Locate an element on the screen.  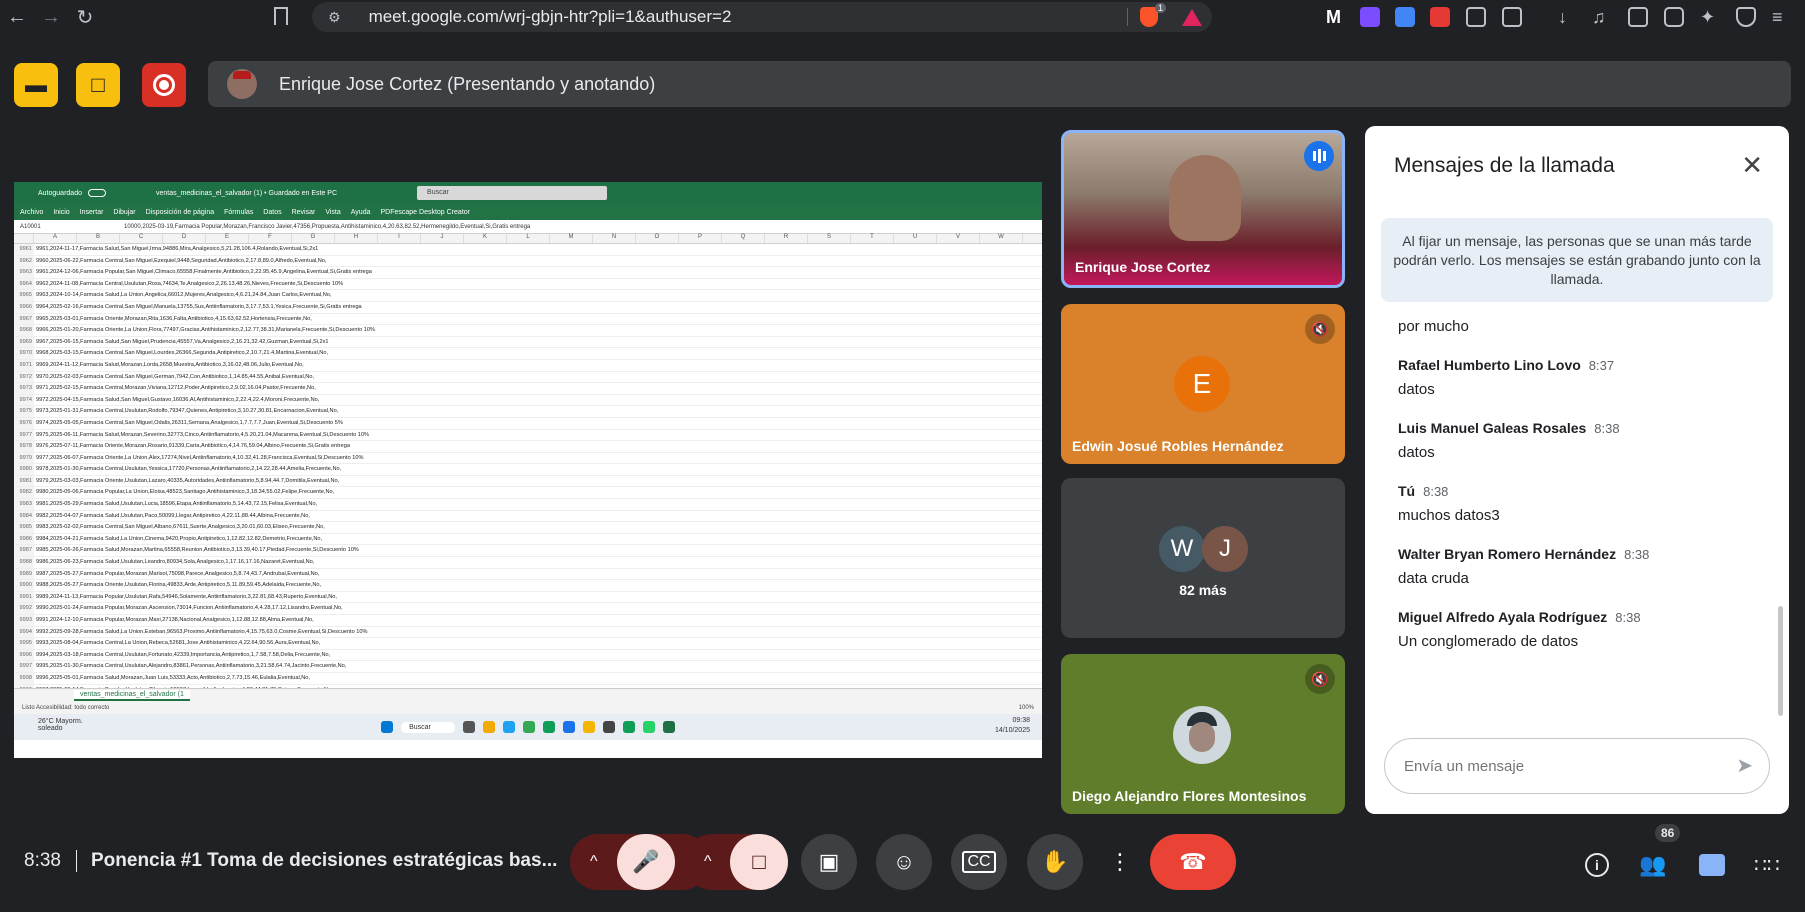
meeting-clock: 8:38 is located at coordinates (42, 860).